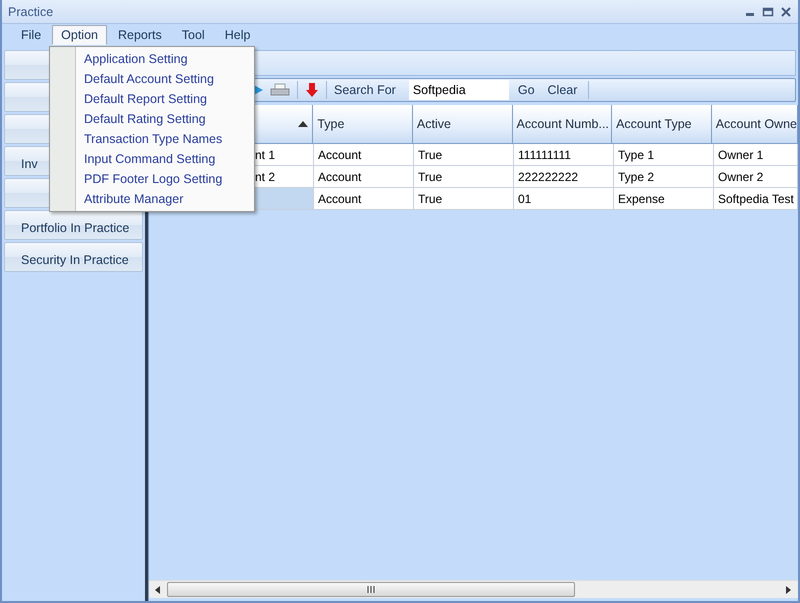 This screenshot has width=800, height=603. Describe the element at coordinates (363, 124) in the screenshot. I see `column-header: Type` at that location.